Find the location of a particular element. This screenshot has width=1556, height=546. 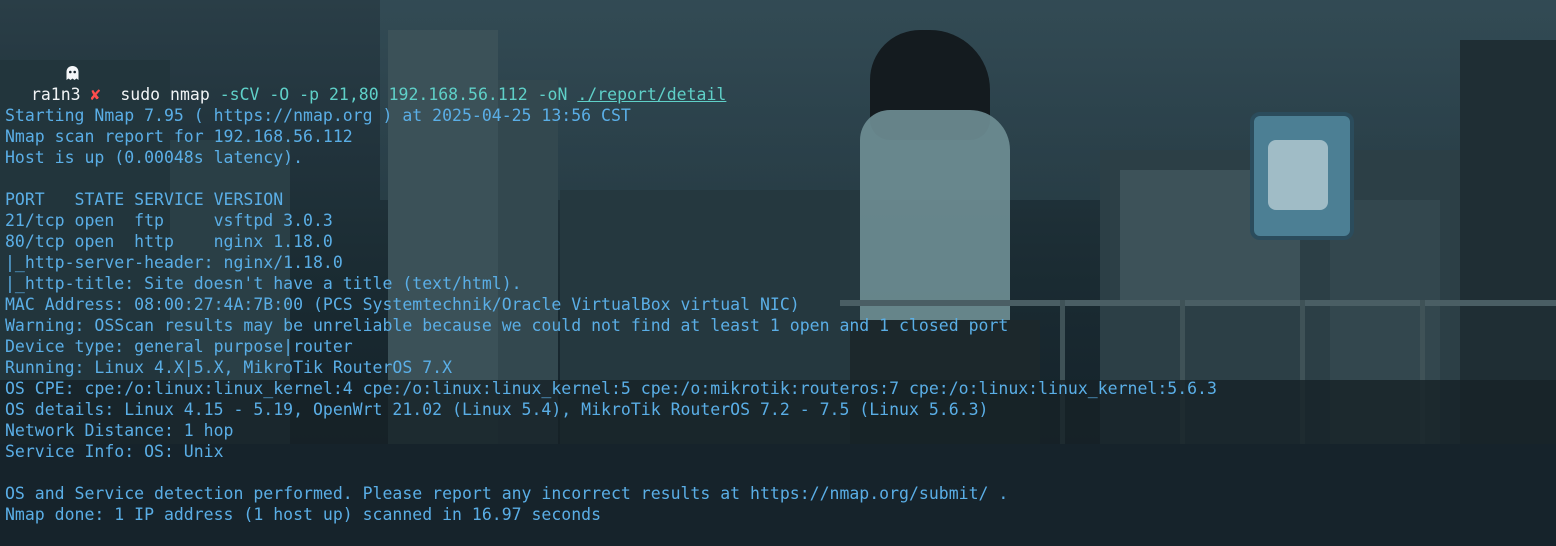

output-line: Device type: general purpose|router is located at coordinates (179, 346).